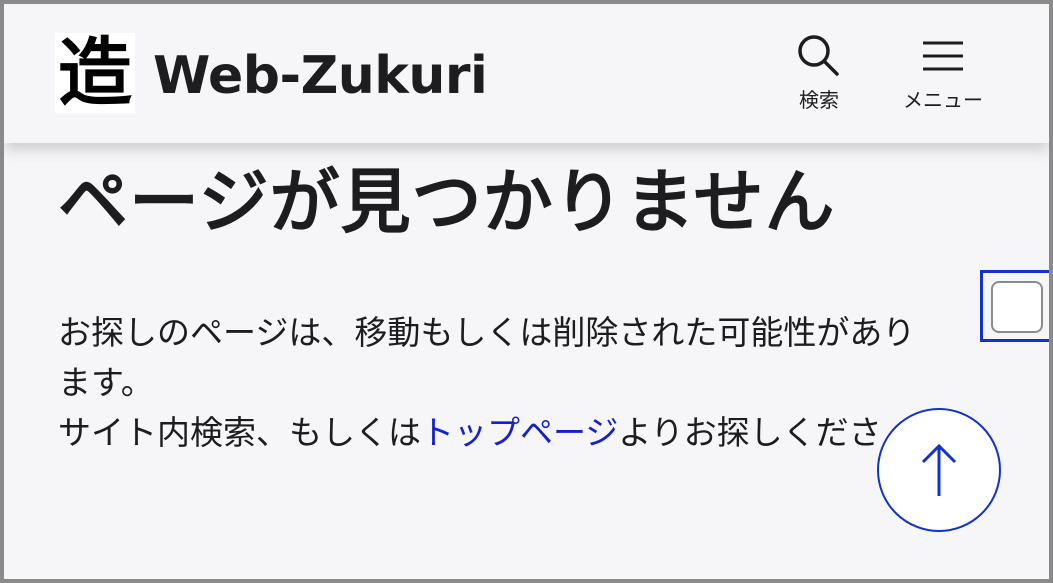 Image resolution: width=1053 pixels, height=583 pixels. Describe the element at coordinates (943, 56) in the screenshot. I see `hamburger-icon` at that location.